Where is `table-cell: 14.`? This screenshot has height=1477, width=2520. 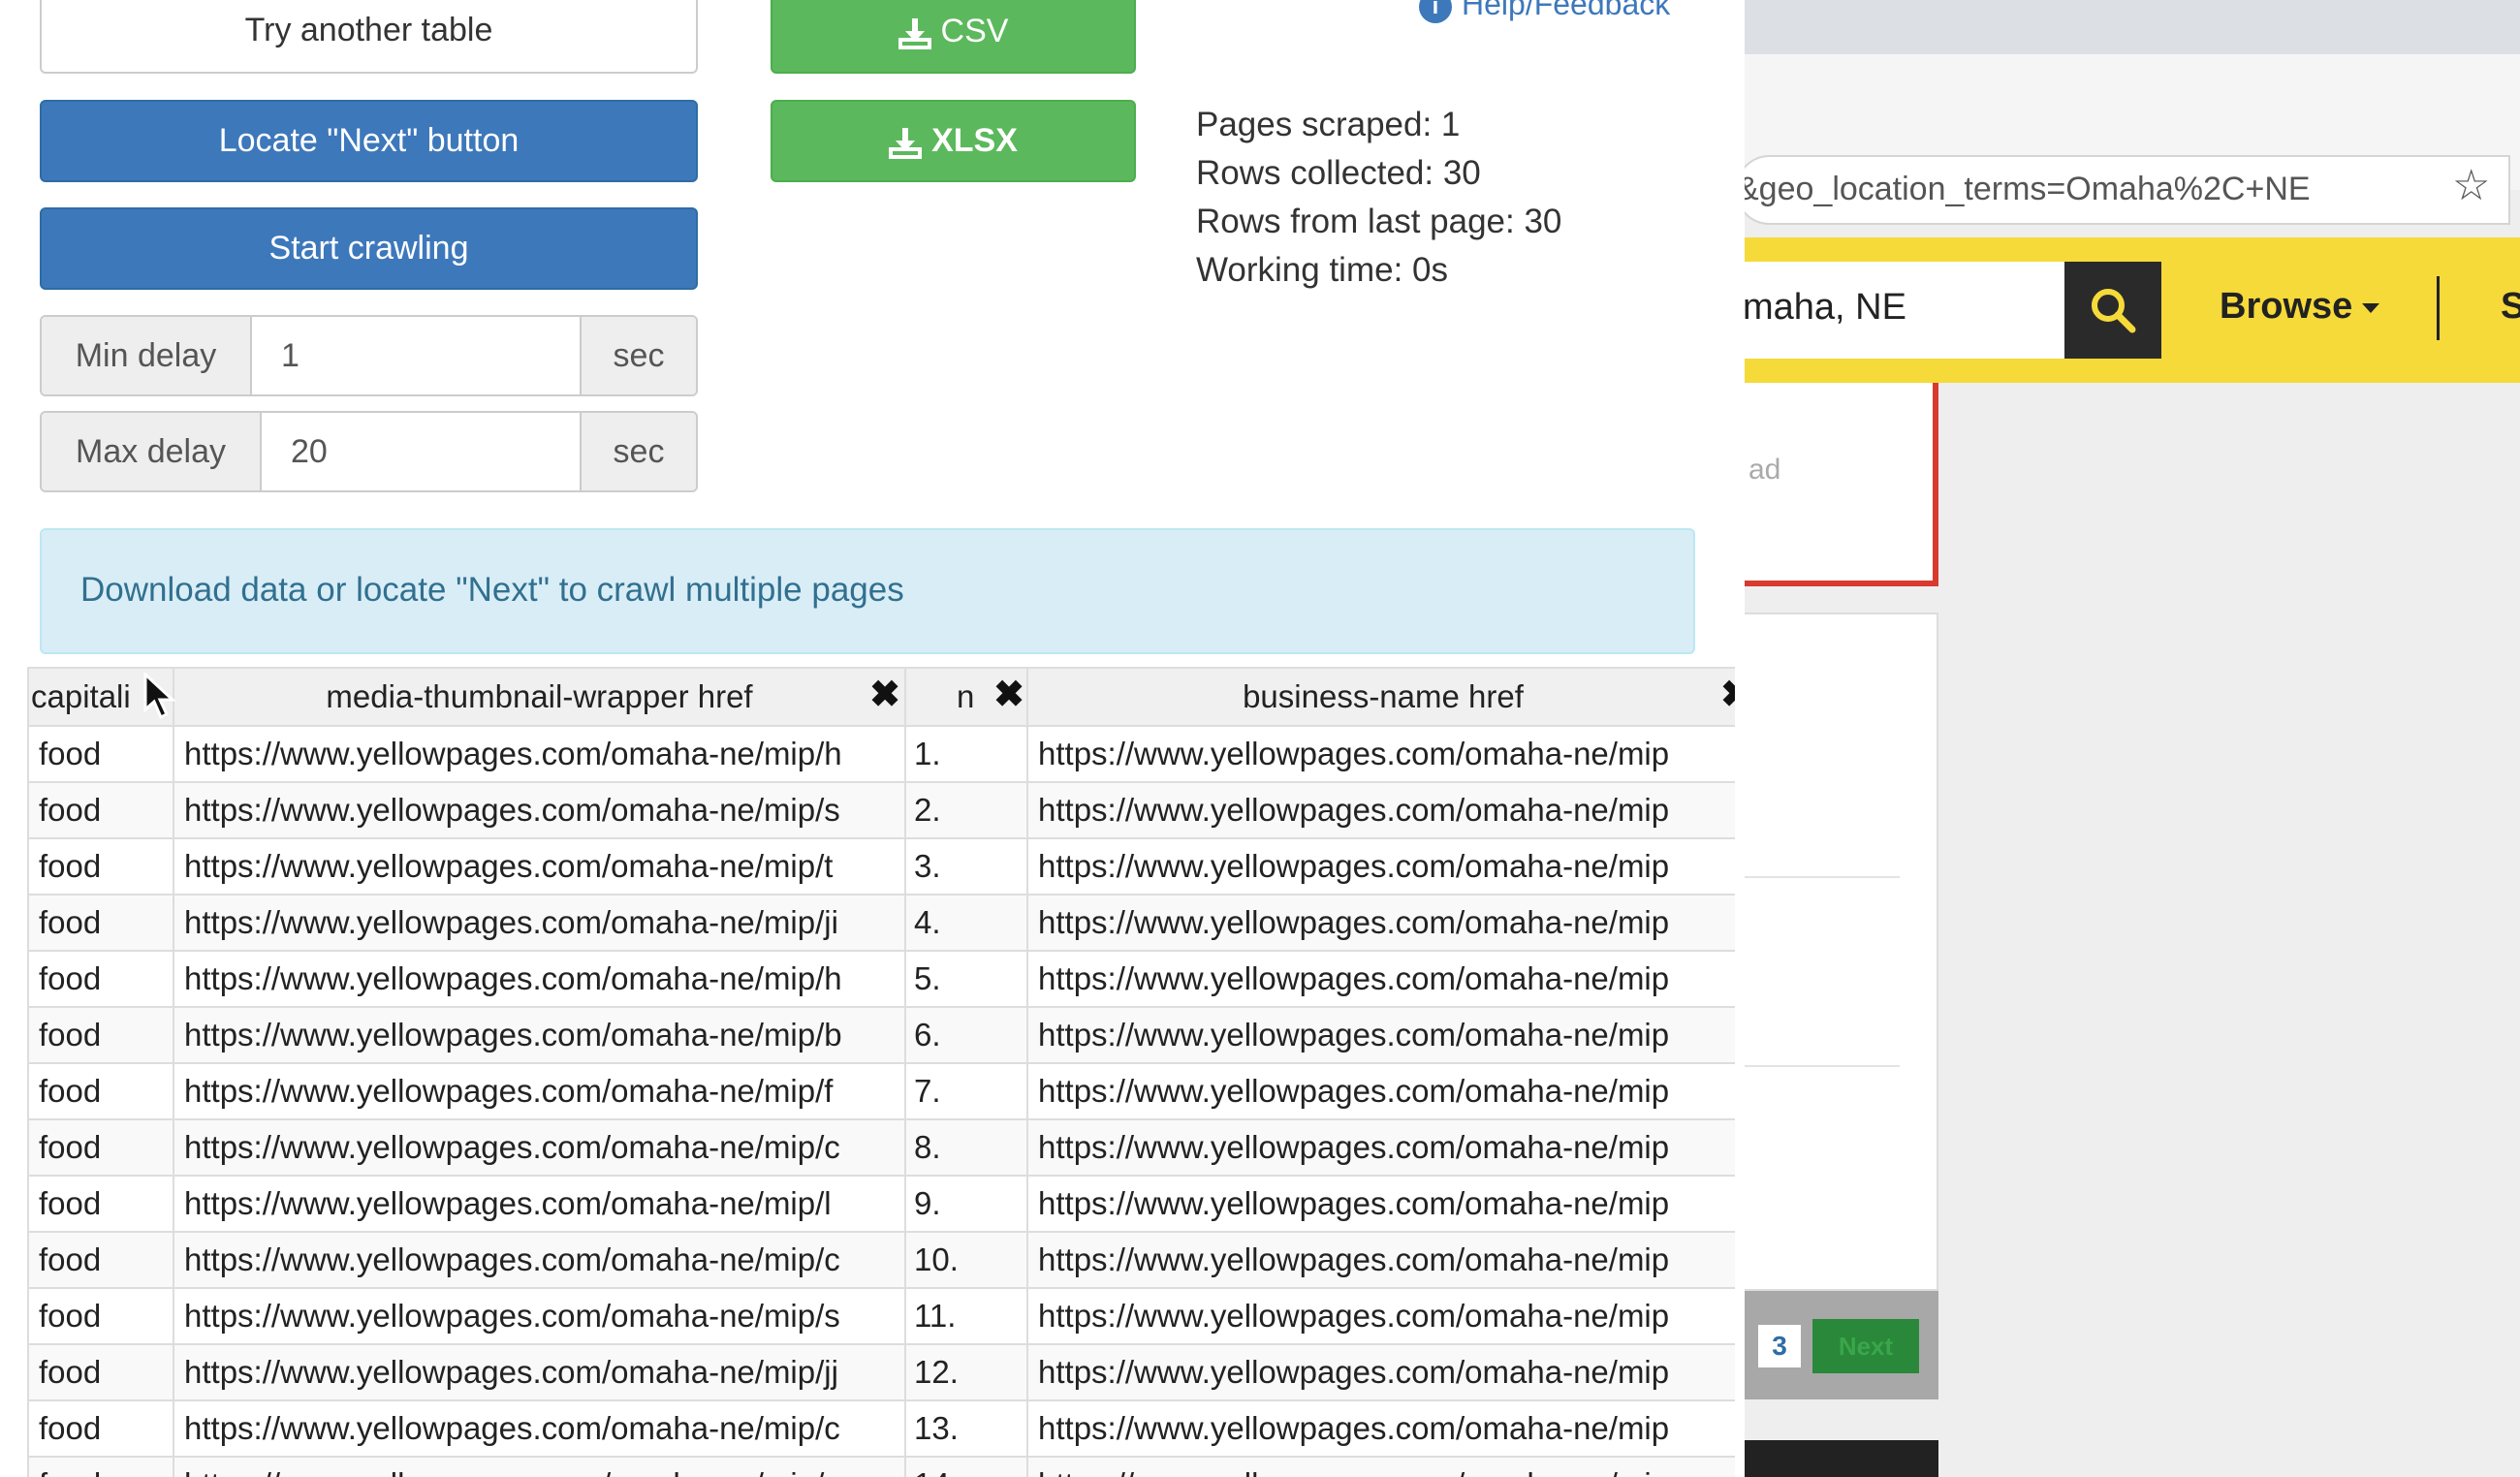
table-cell: 14. is located at coordinates (966, 1466).